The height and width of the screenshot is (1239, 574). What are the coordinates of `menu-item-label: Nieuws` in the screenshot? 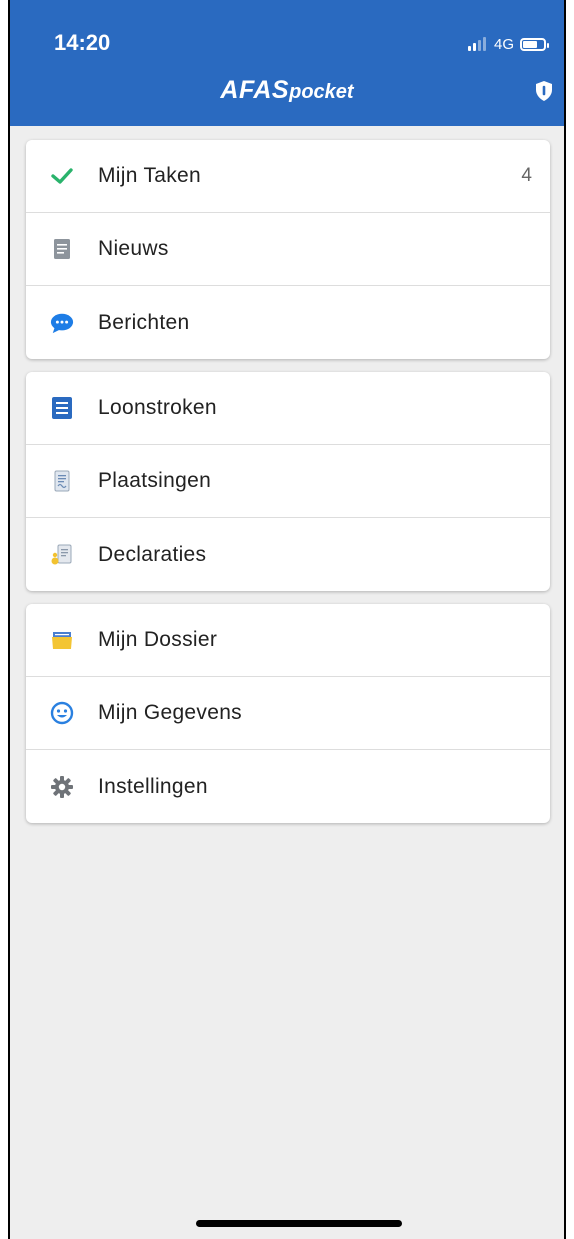 It's located at (133, 248).